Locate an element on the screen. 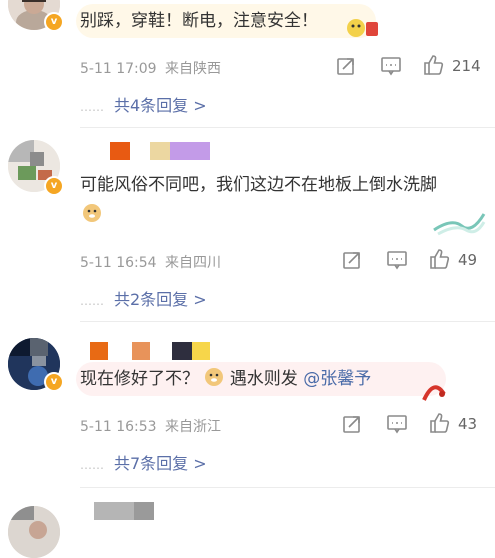 Image resolution: width=495 pixels, height=558 pixels. view-replies-link: …… 共2条回复 > is located at coordinates (143, 298).